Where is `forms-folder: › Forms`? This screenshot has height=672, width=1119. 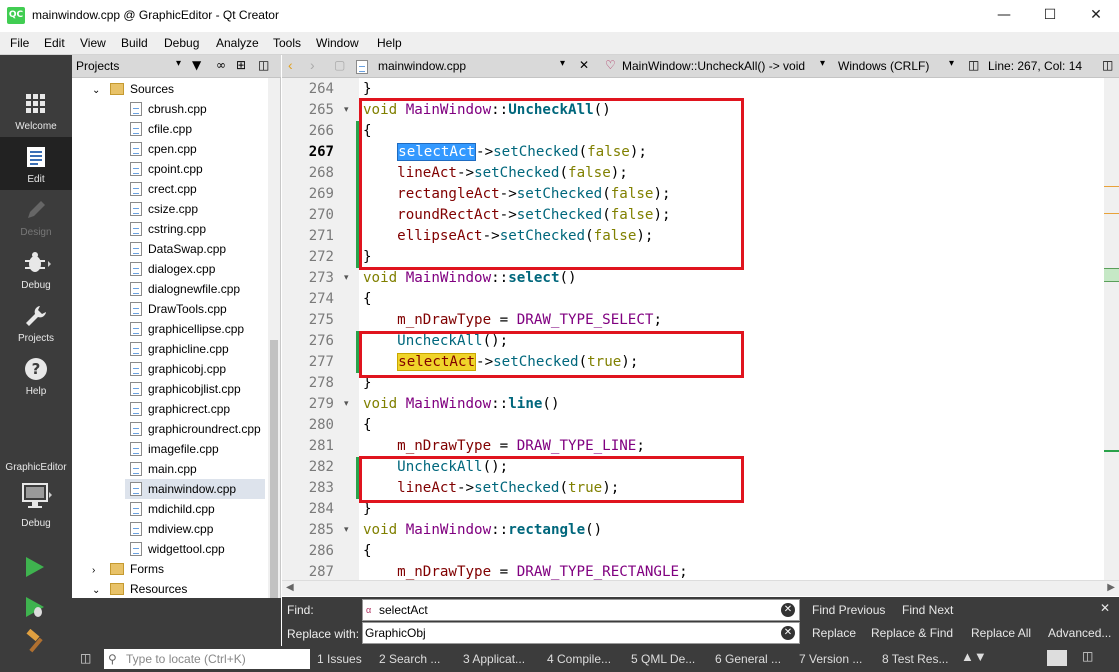 forms-folder: › Forms is located at coordinates (128, 569).